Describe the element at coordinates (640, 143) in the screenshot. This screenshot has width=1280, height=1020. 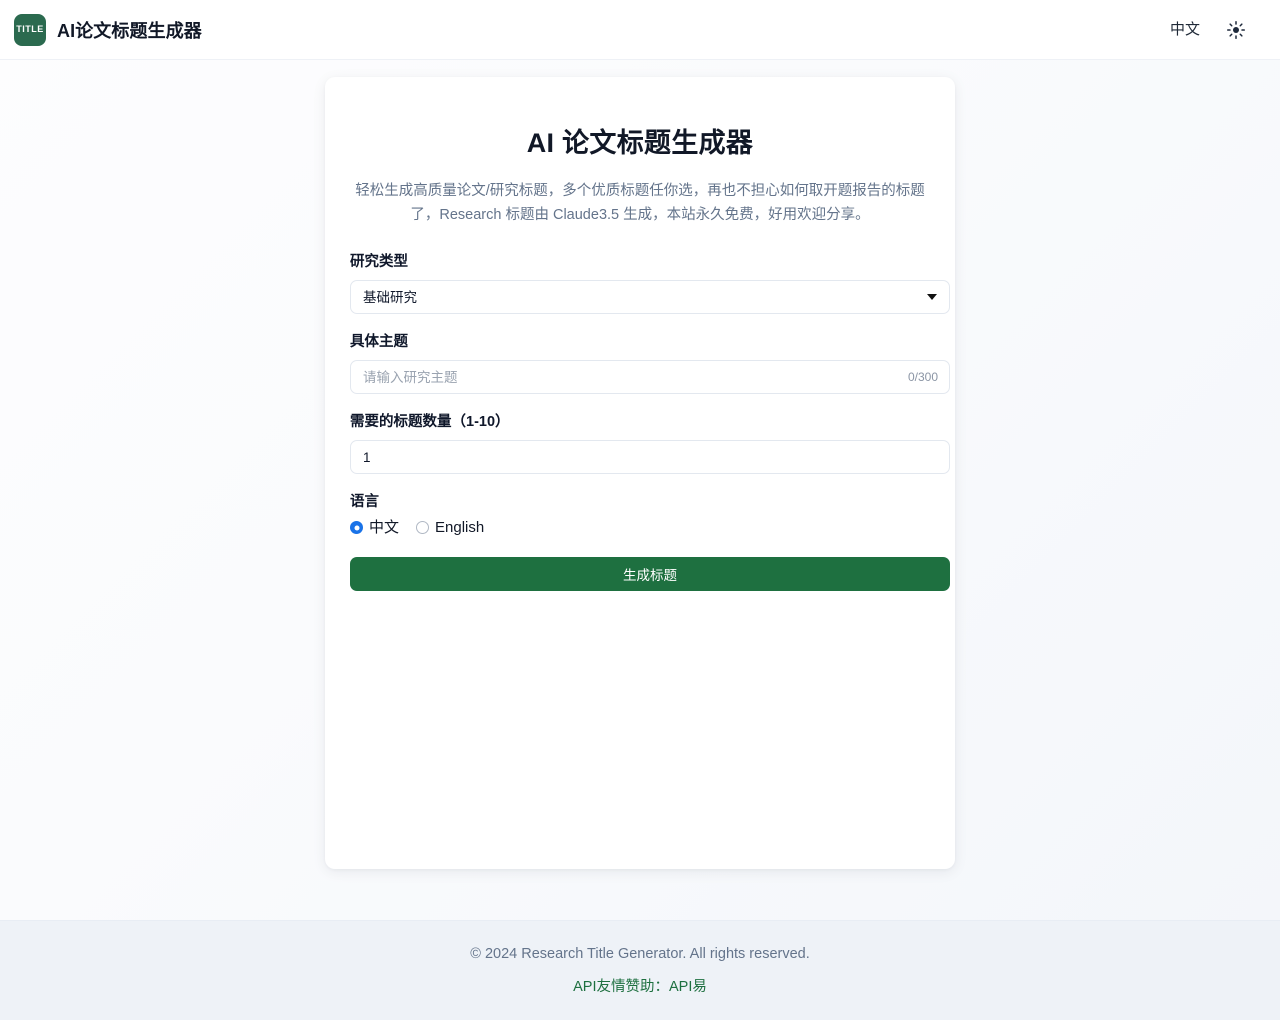
I see `page-title: AI 论文标题生成器` at that location.